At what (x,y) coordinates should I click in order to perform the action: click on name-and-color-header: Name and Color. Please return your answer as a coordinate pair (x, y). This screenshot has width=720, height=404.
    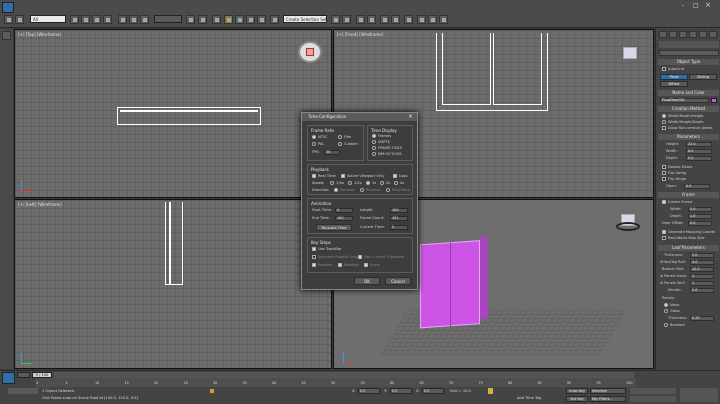
    Looking at the image, I should click on (688, 93).